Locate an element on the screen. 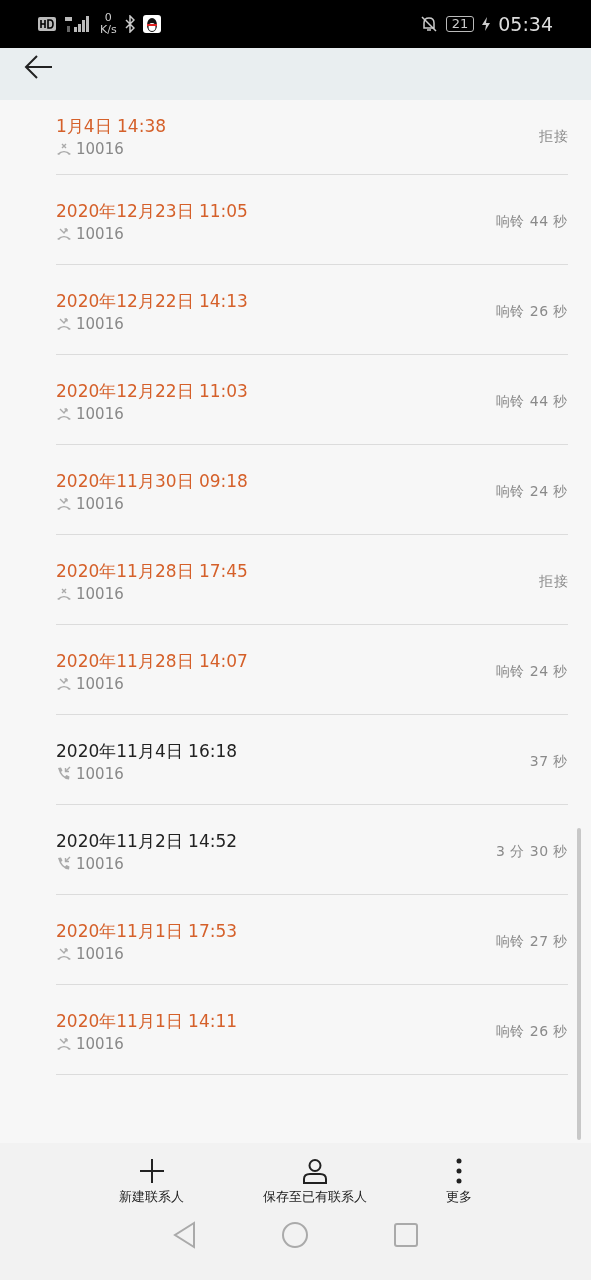  bluetooth-icon is located at coordinates (129, 24).